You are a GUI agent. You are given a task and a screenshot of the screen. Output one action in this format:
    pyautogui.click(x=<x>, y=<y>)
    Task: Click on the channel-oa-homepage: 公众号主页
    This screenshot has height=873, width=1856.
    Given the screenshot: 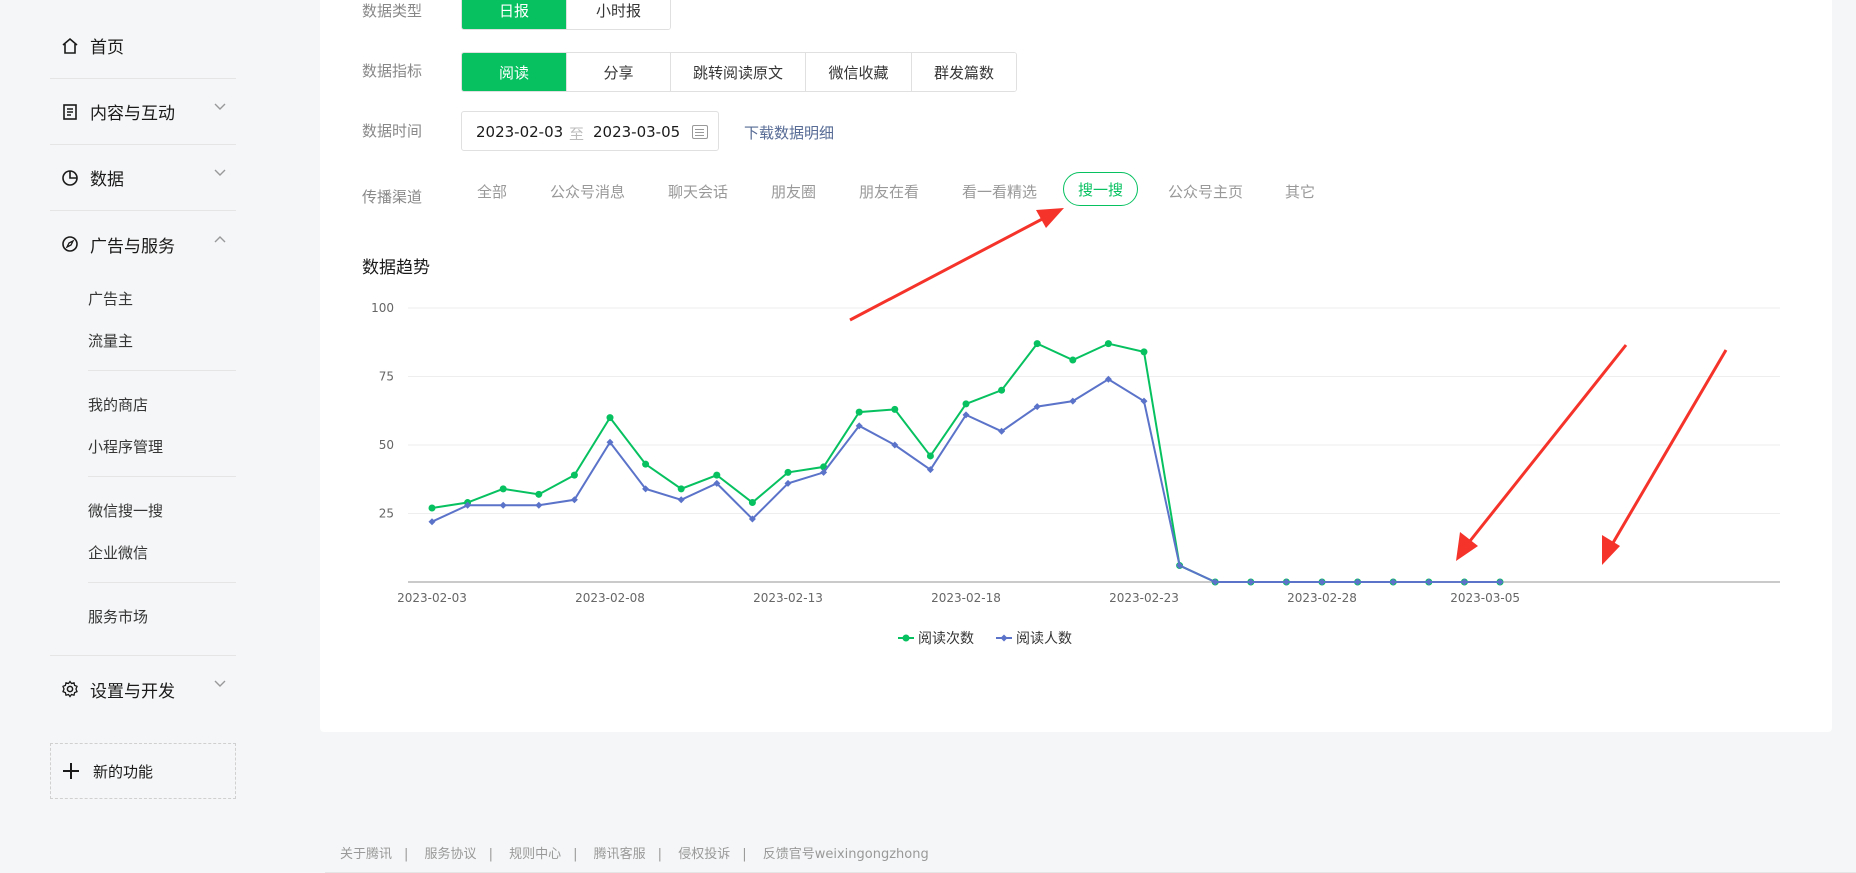 What is the action you would take?
    pyautogui.click(x=1205, y=191)
    